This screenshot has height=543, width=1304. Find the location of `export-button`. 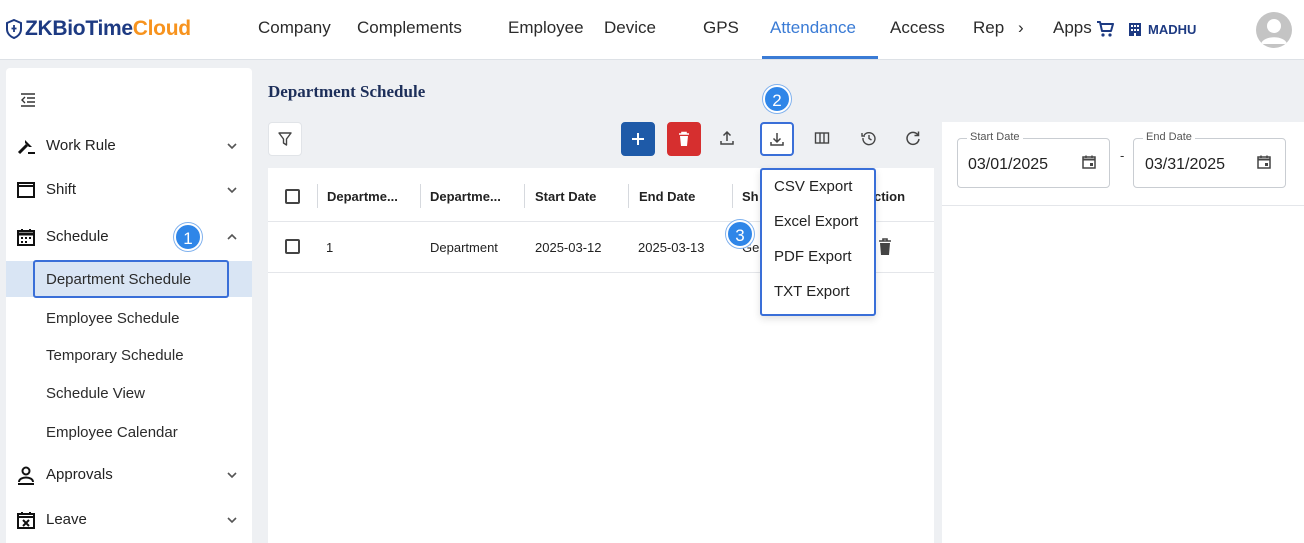

export-button is located at coordinates (777, 139).